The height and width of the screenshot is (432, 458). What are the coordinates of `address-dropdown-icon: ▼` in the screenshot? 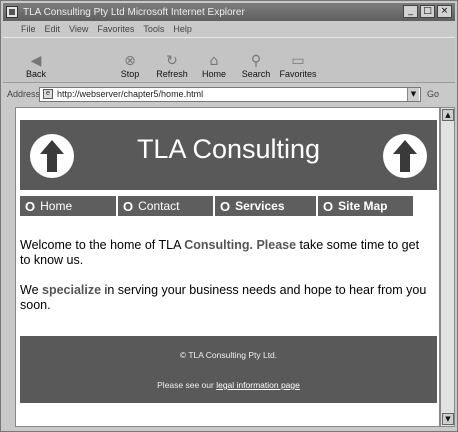 It's located at (413, 94).